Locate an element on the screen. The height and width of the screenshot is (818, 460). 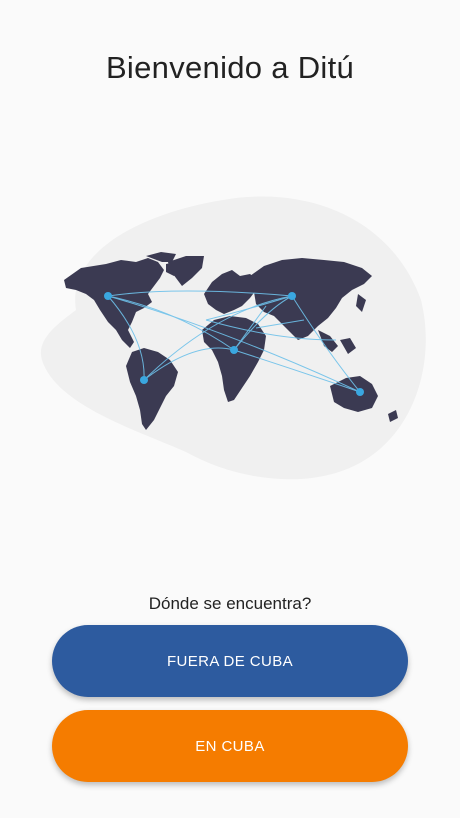
in-cuba-button-label: EN CUBA is located at coordinates (230, 746).